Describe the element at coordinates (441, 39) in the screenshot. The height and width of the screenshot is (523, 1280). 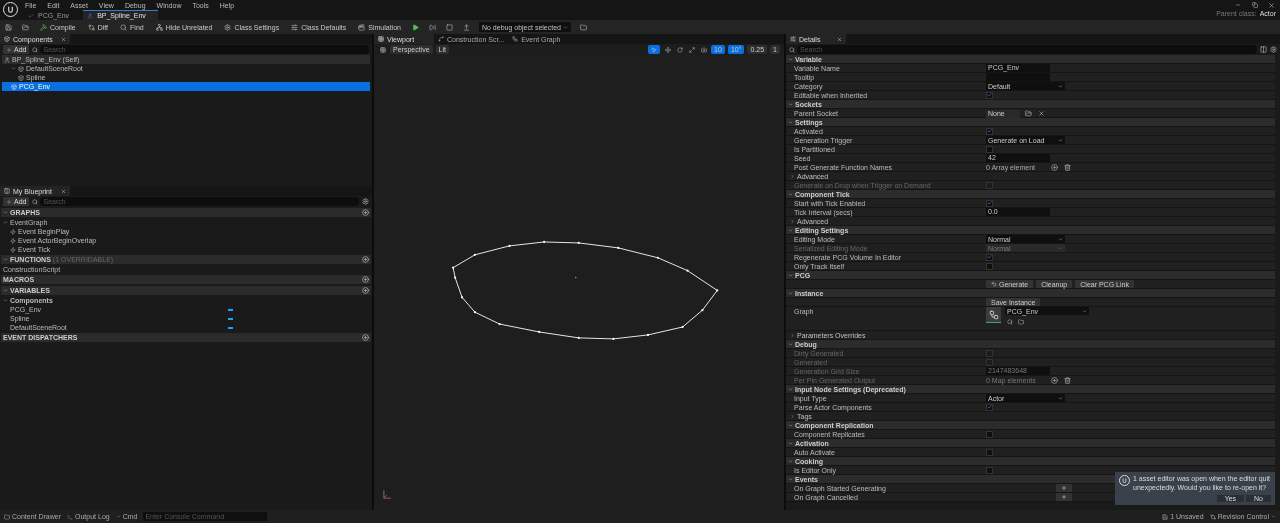
I see `function-icon` at that location.